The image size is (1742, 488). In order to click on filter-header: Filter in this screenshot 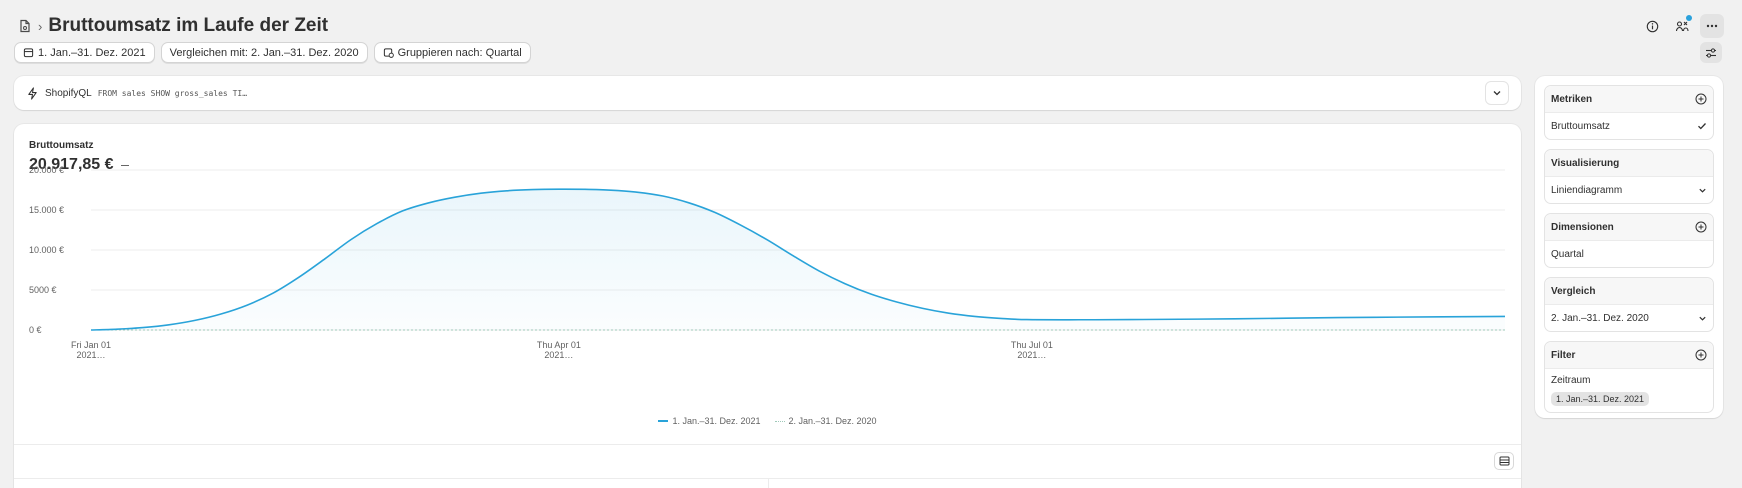, I will do `click(1629, 355)`.